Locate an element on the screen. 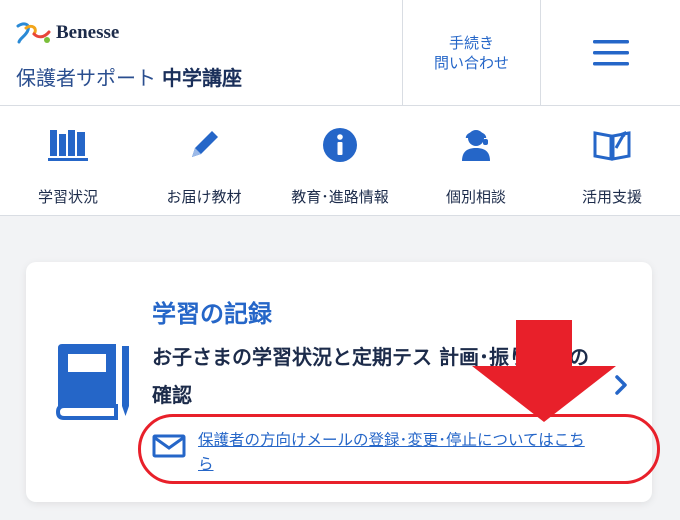 The height and width of the screenshot is (520, 680). nav-label: 個別相談 is located at coordinates (475, 197).